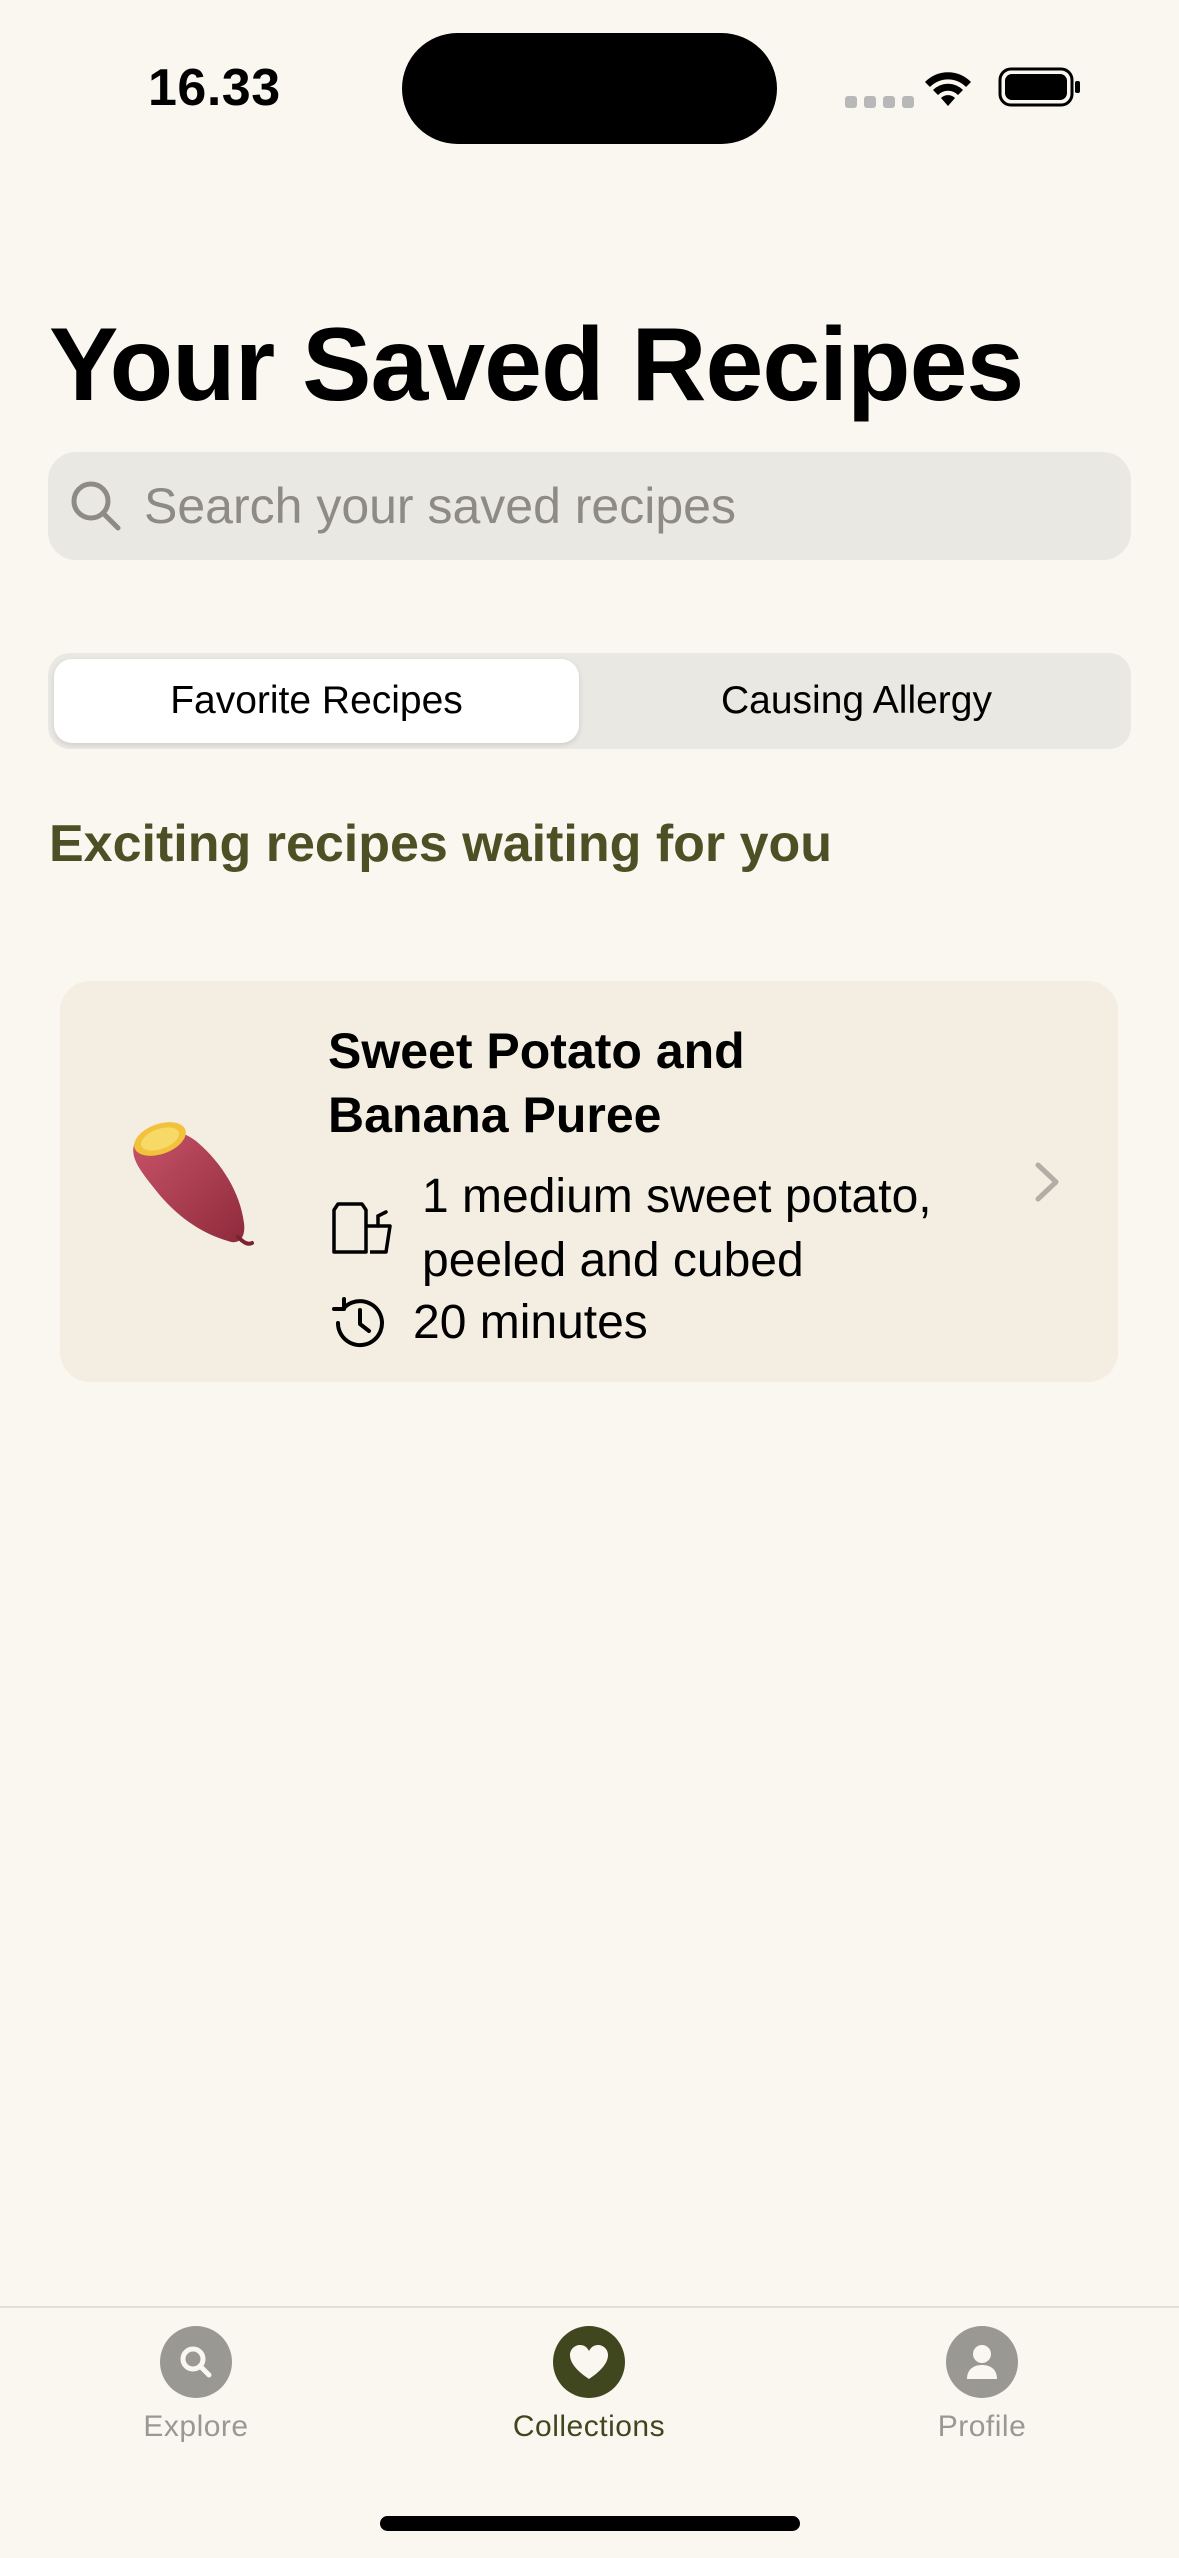 Image resolution: width=1179 pixels, height=2558 pixels. Describe the element at coordinates (624, 506) in the screenshot. I see `search-input` at that location.